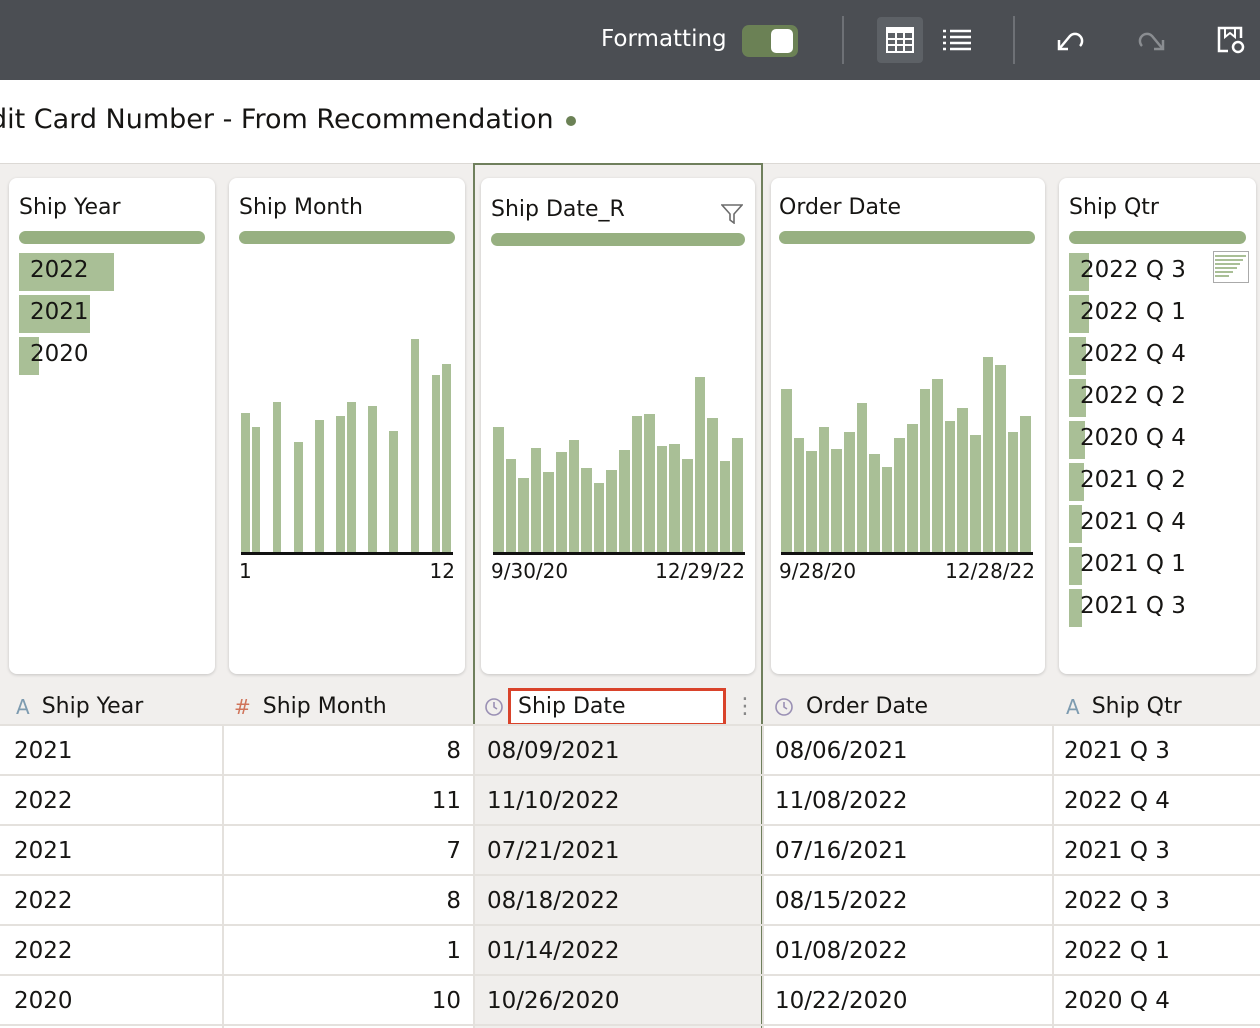 Image resolution: width=1260 pixels, height=1028 pixels. I want to click on redo-button, so click(1151, 40).